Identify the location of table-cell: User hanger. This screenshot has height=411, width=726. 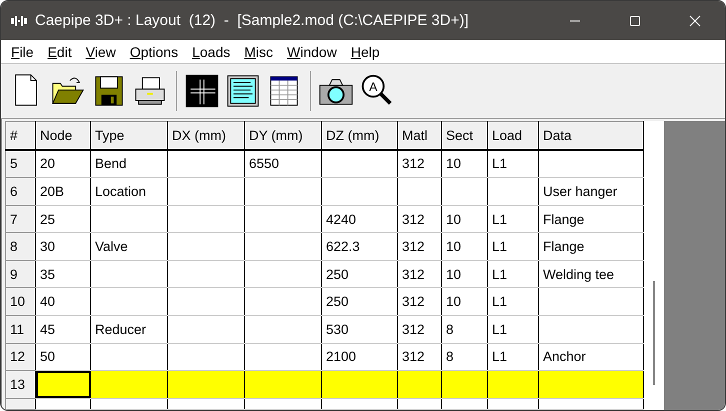
(591, 192).